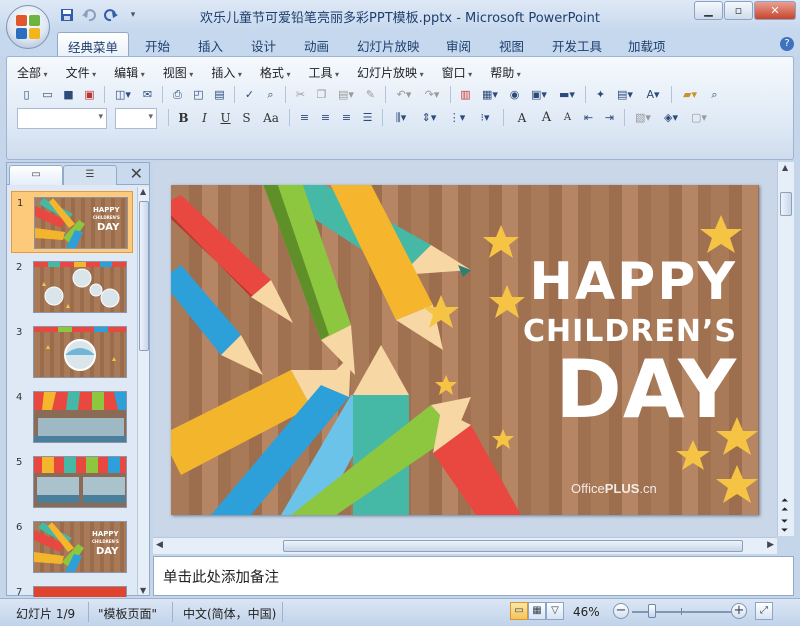 The height and width of the screenshot is (626, 800). I want to click on help-icon: ?, so click(787, 44).